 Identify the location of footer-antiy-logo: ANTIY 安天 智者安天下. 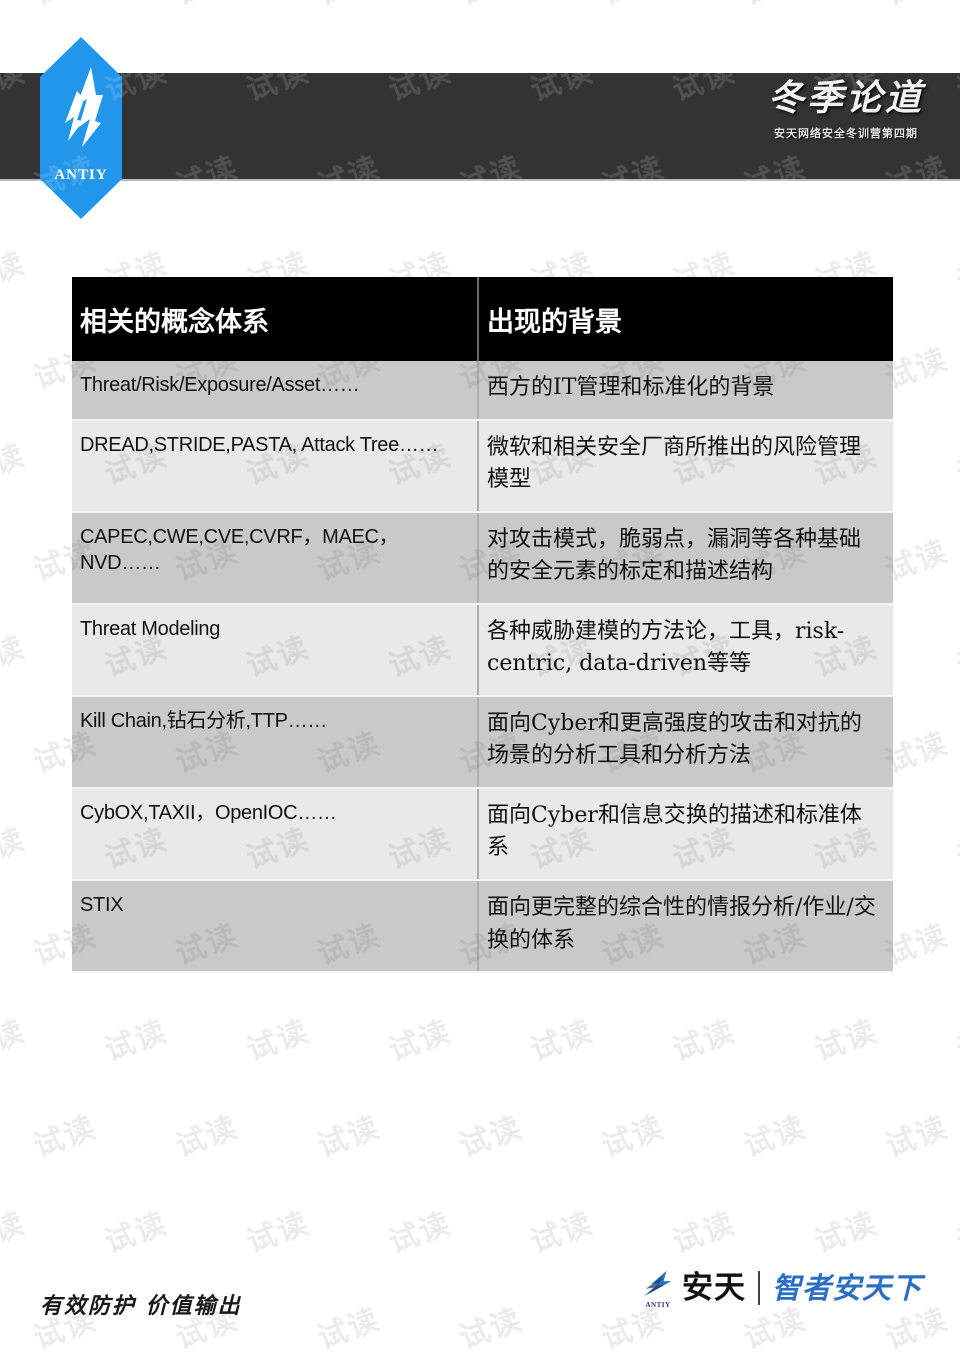
(781, 1288).